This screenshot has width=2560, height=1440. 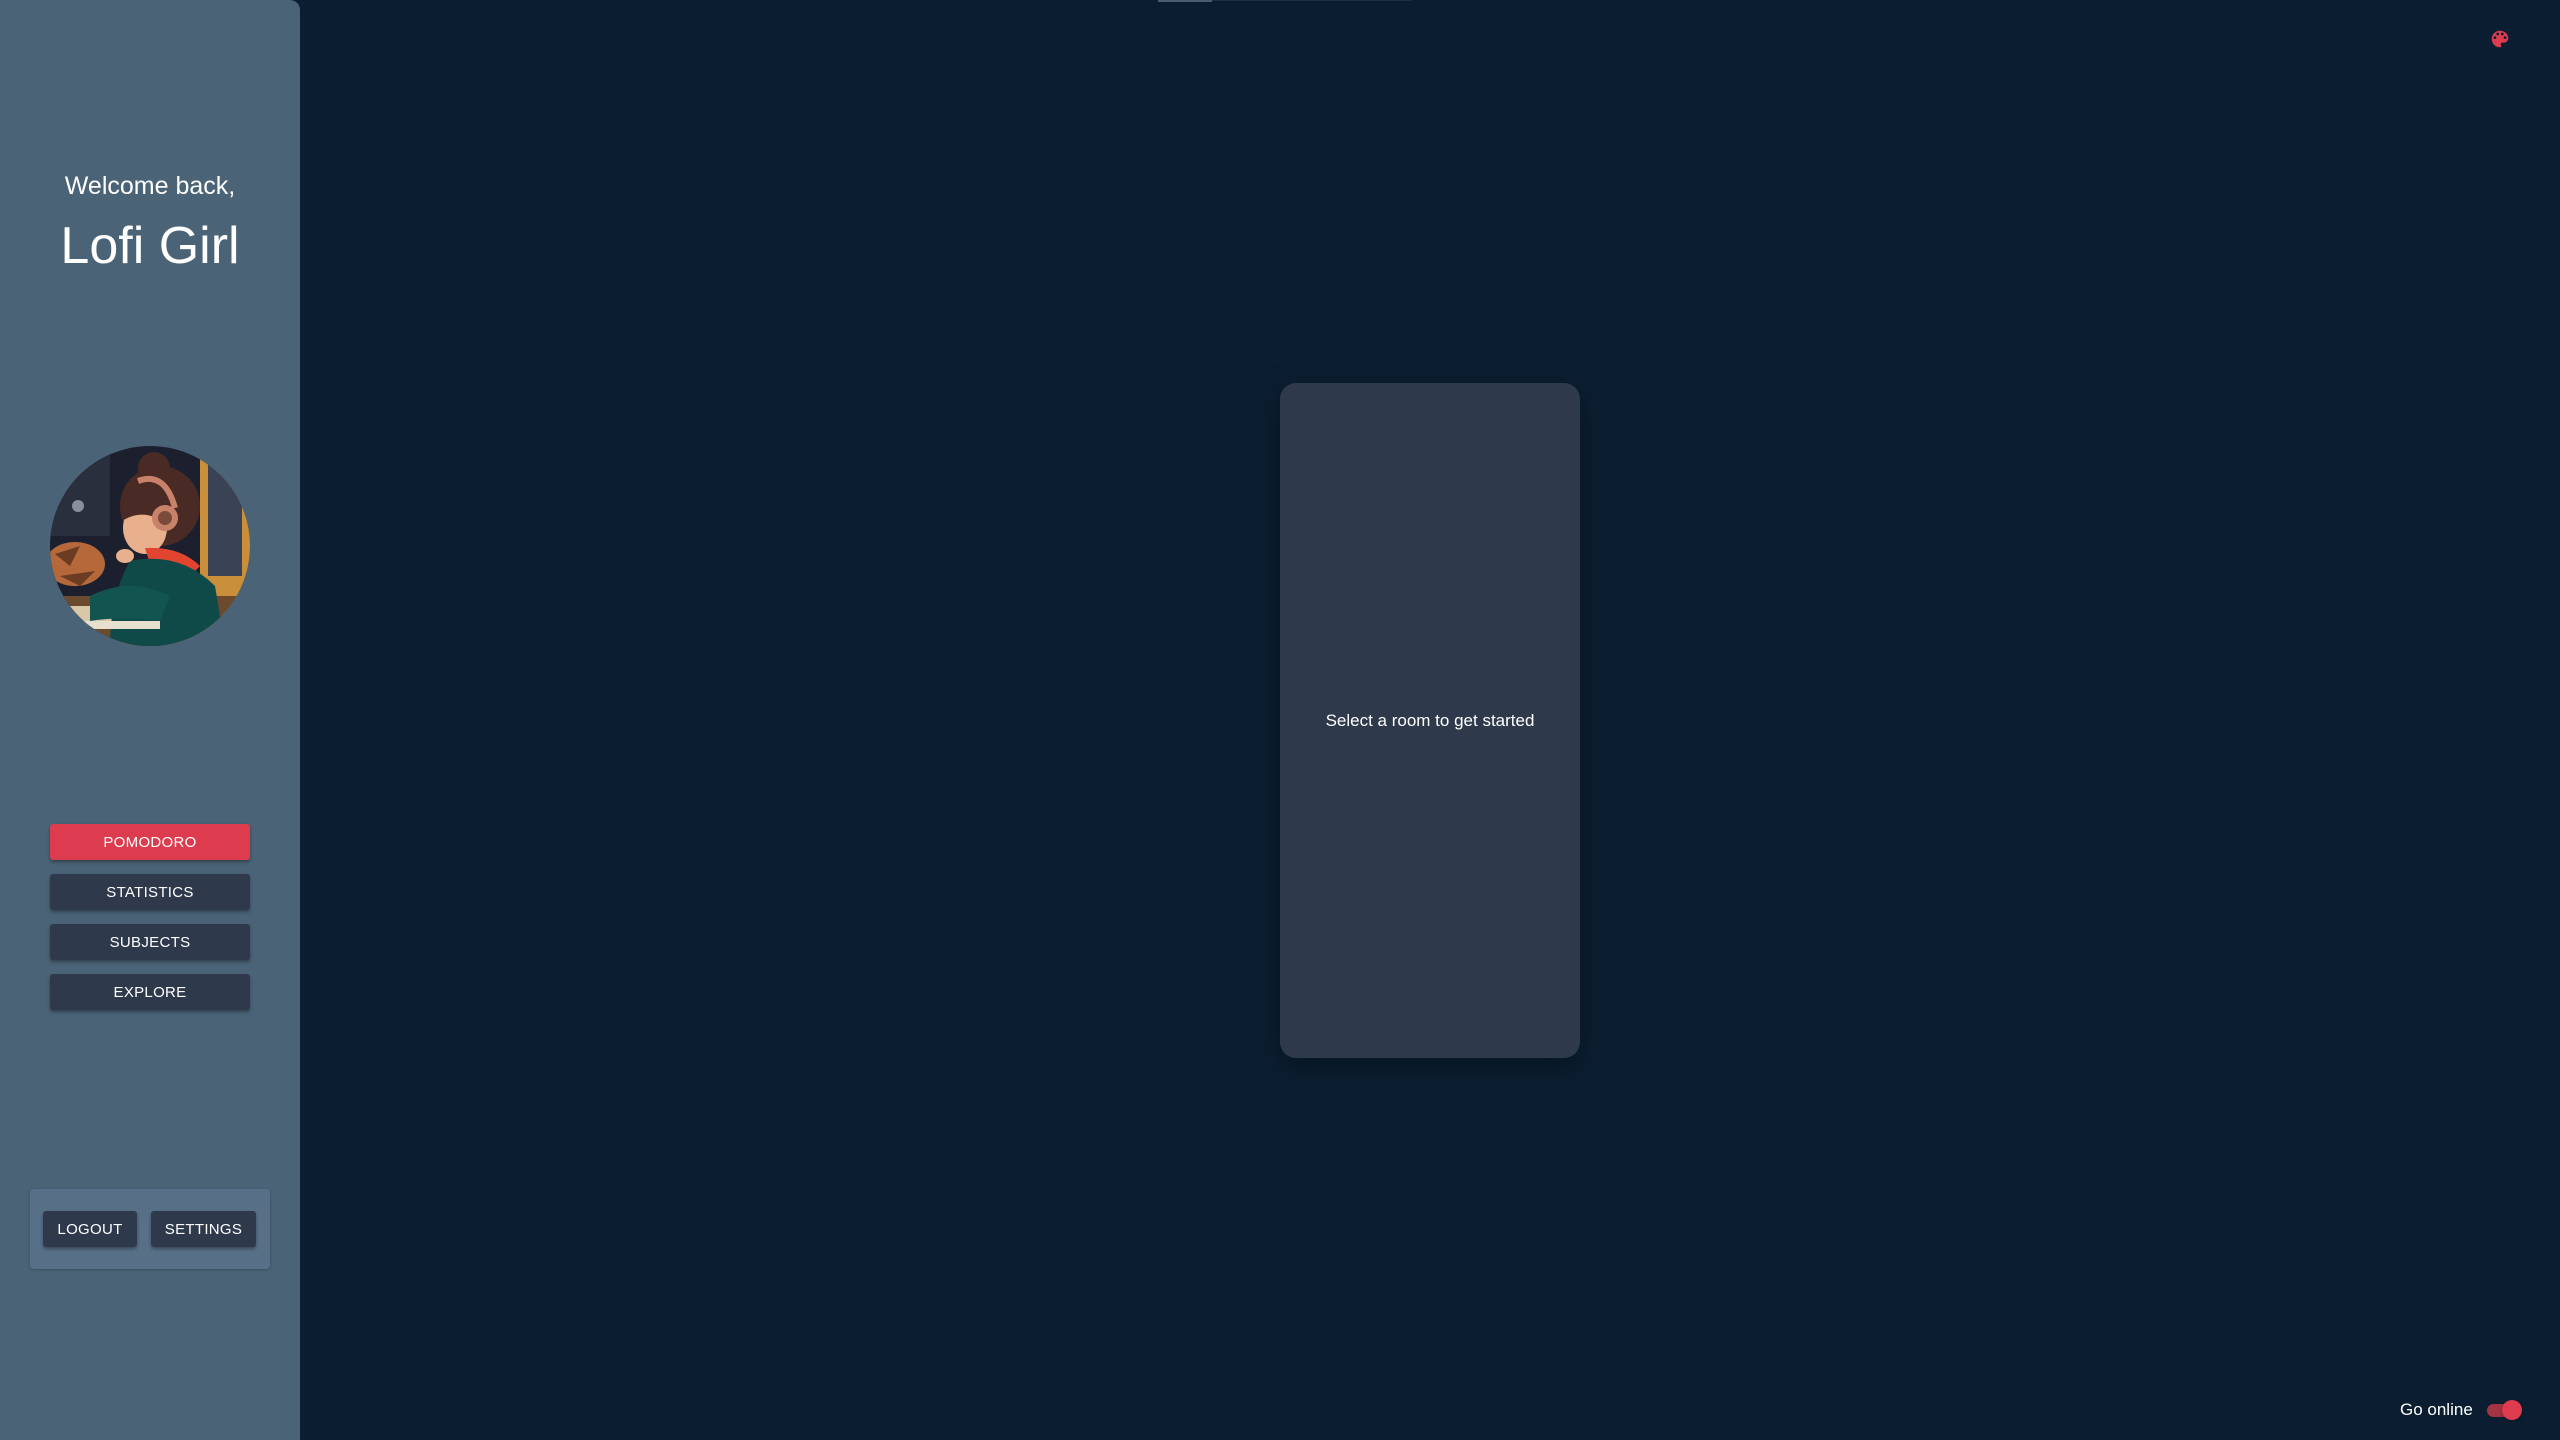 What do you see at coordinates (150, 892) in the screenshot?
I see `nav-statistics-button: STATISTICS` at bounding box center [150, 892].